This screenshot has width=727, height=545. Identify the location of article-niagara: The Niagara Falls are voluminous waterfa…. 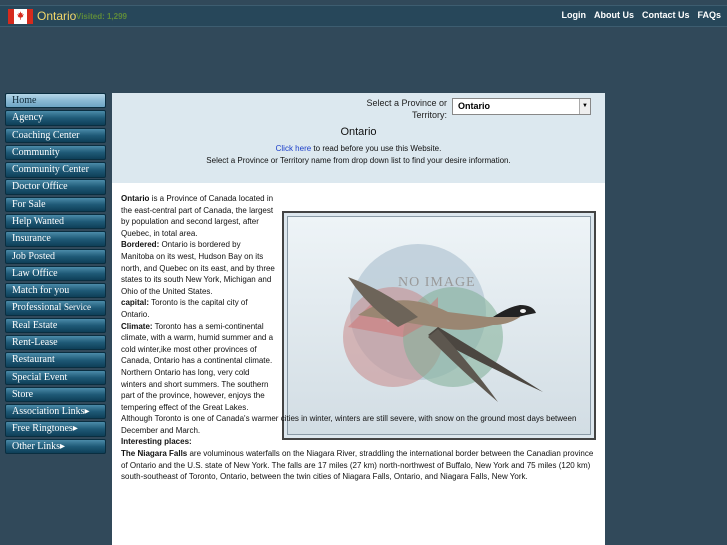
(359, 465).